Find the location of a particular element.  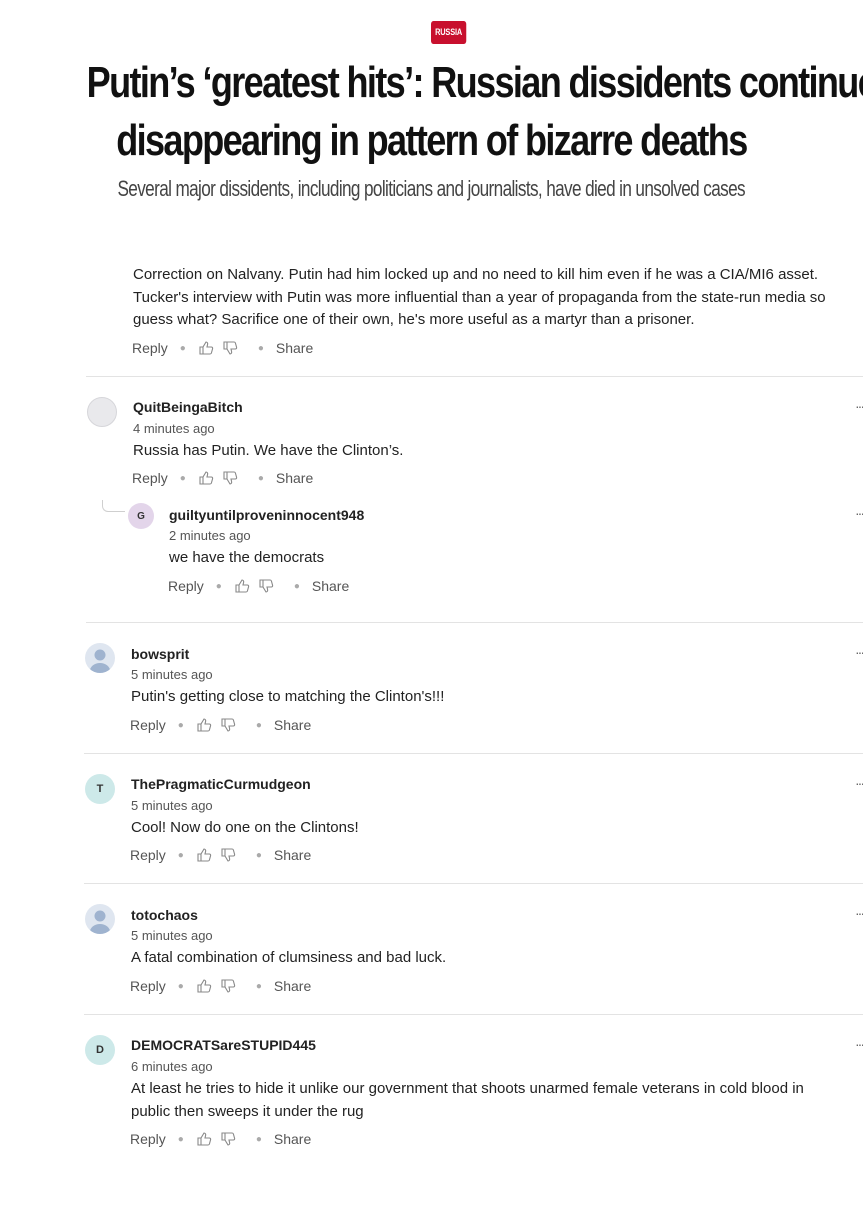

avatar: T is located at coordinates (100, 789).